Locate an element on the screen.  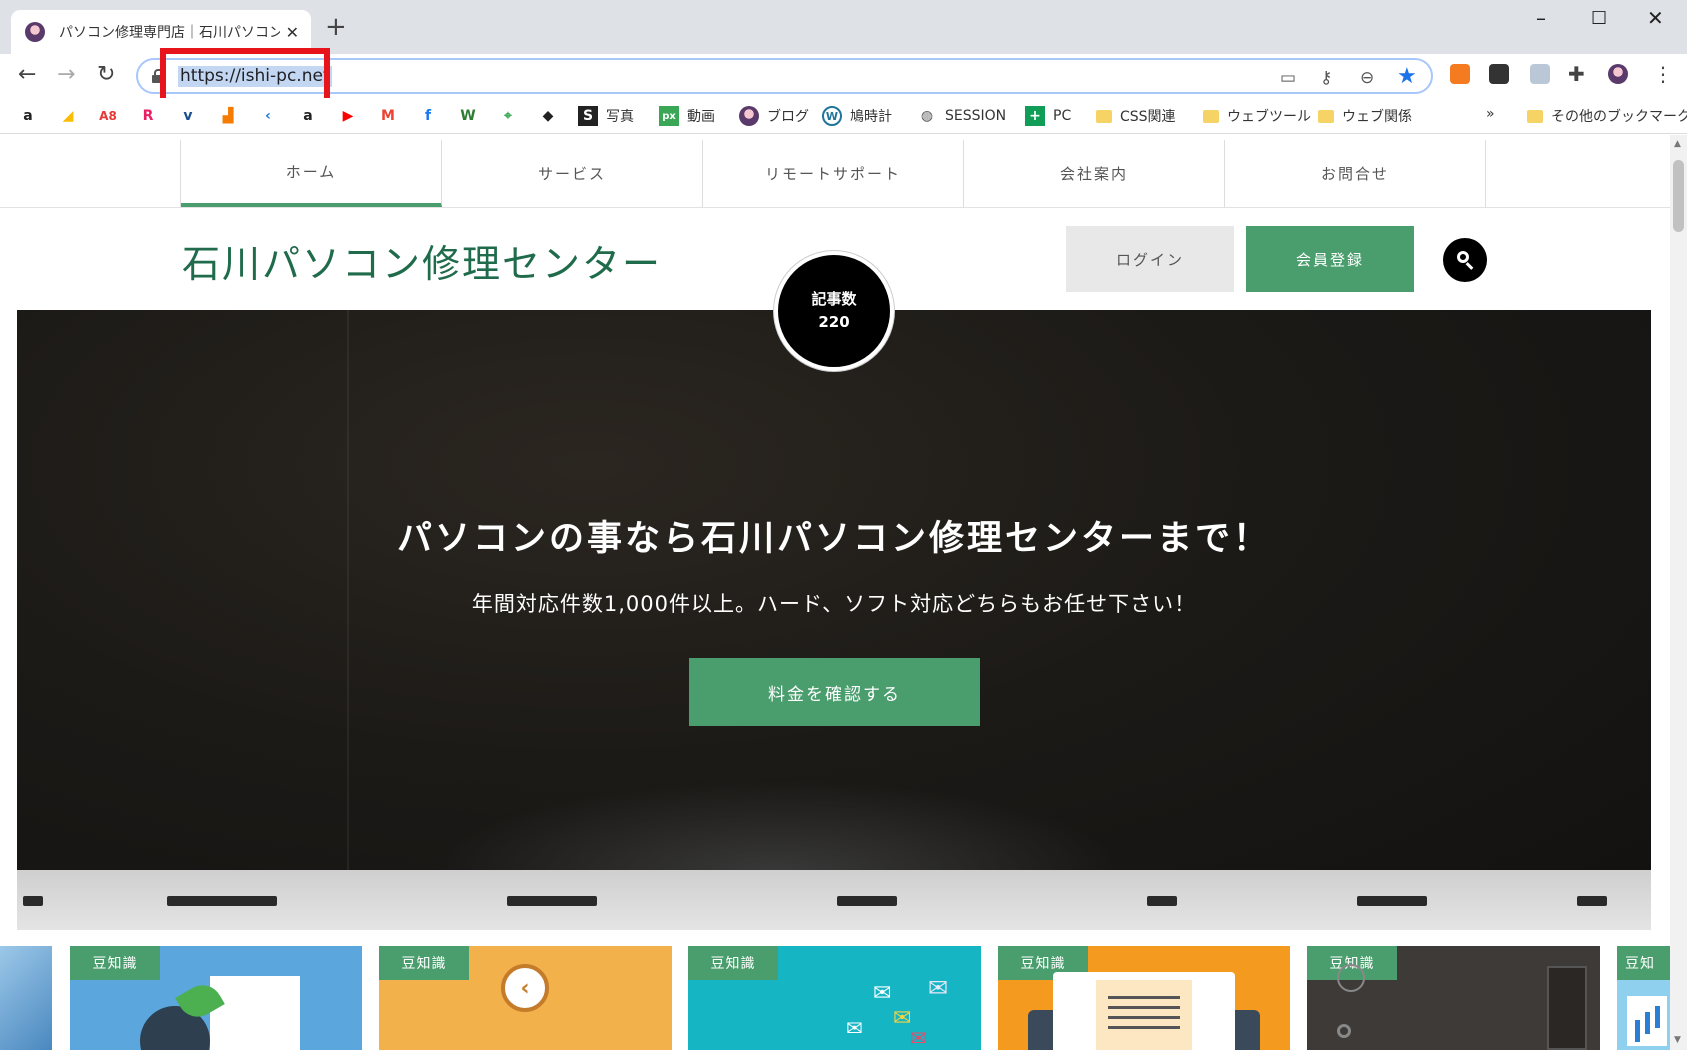
reload-icon: ↻ is located at coordinates (106, 75).